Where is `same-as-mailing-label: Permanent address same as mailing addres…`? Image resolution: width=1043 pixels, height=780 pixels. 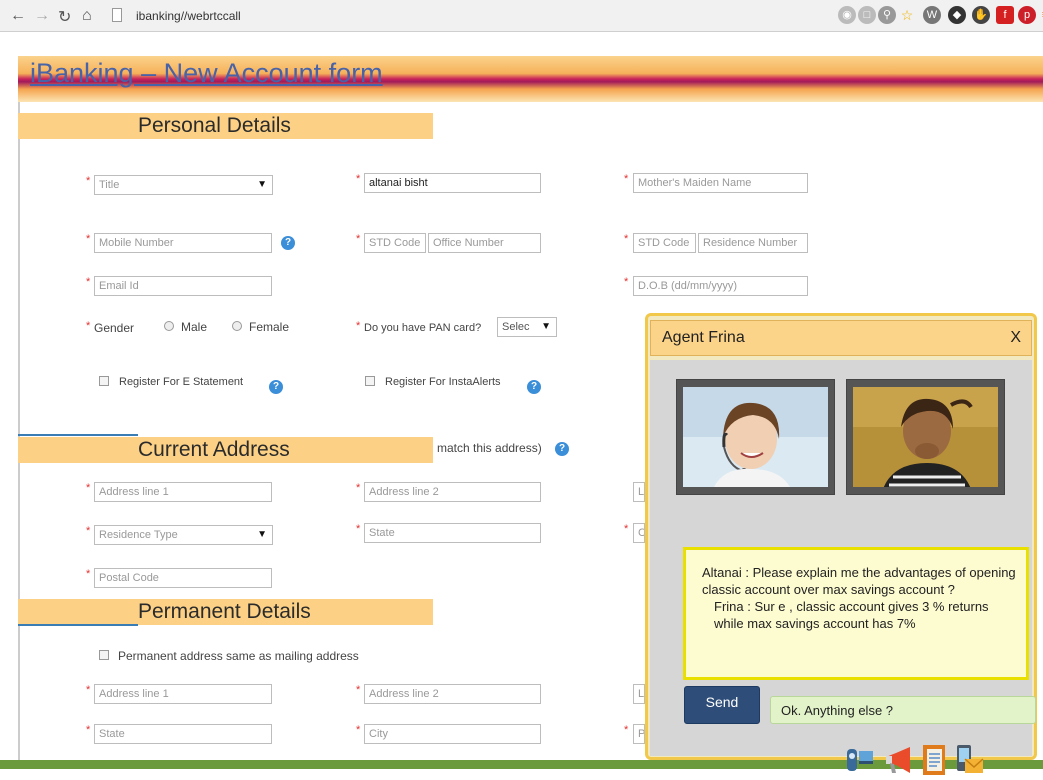
same-as-mailing-label: Permanent address same as mailing addres… is located at coordinates (238, 656).